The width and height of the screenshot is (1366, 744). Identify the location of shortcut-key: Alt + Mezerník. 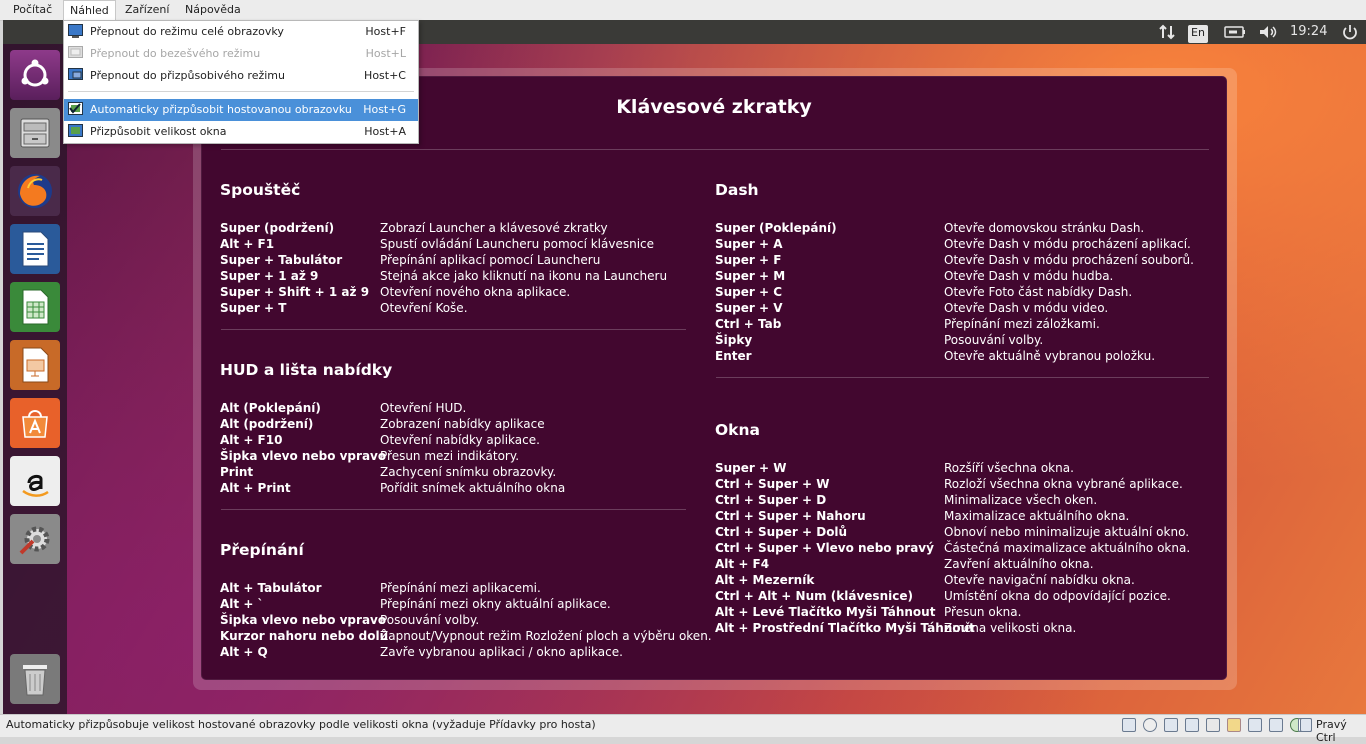
(765, 580).